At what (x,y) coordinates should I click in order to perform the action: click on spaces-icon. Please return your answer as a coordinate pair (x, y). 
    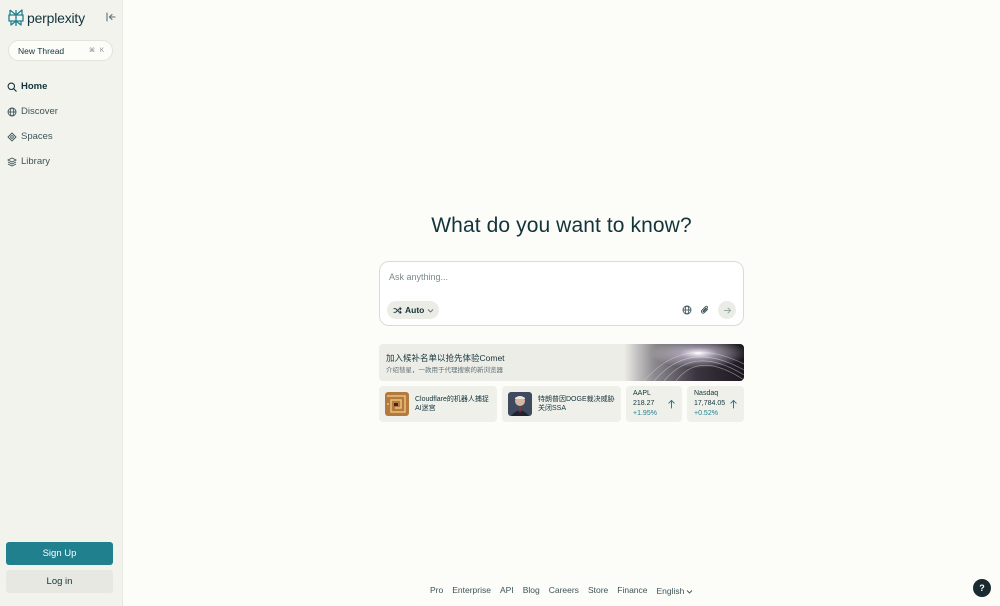
    Looking at the image, I should click on (12, 136).